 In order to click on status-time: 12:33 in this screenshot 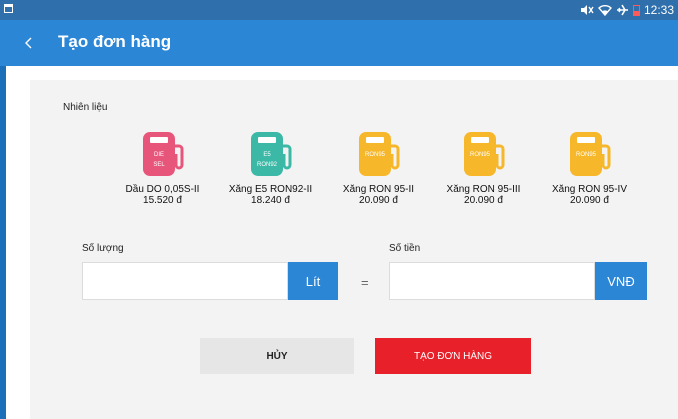, I will do `click(658, 10)`.